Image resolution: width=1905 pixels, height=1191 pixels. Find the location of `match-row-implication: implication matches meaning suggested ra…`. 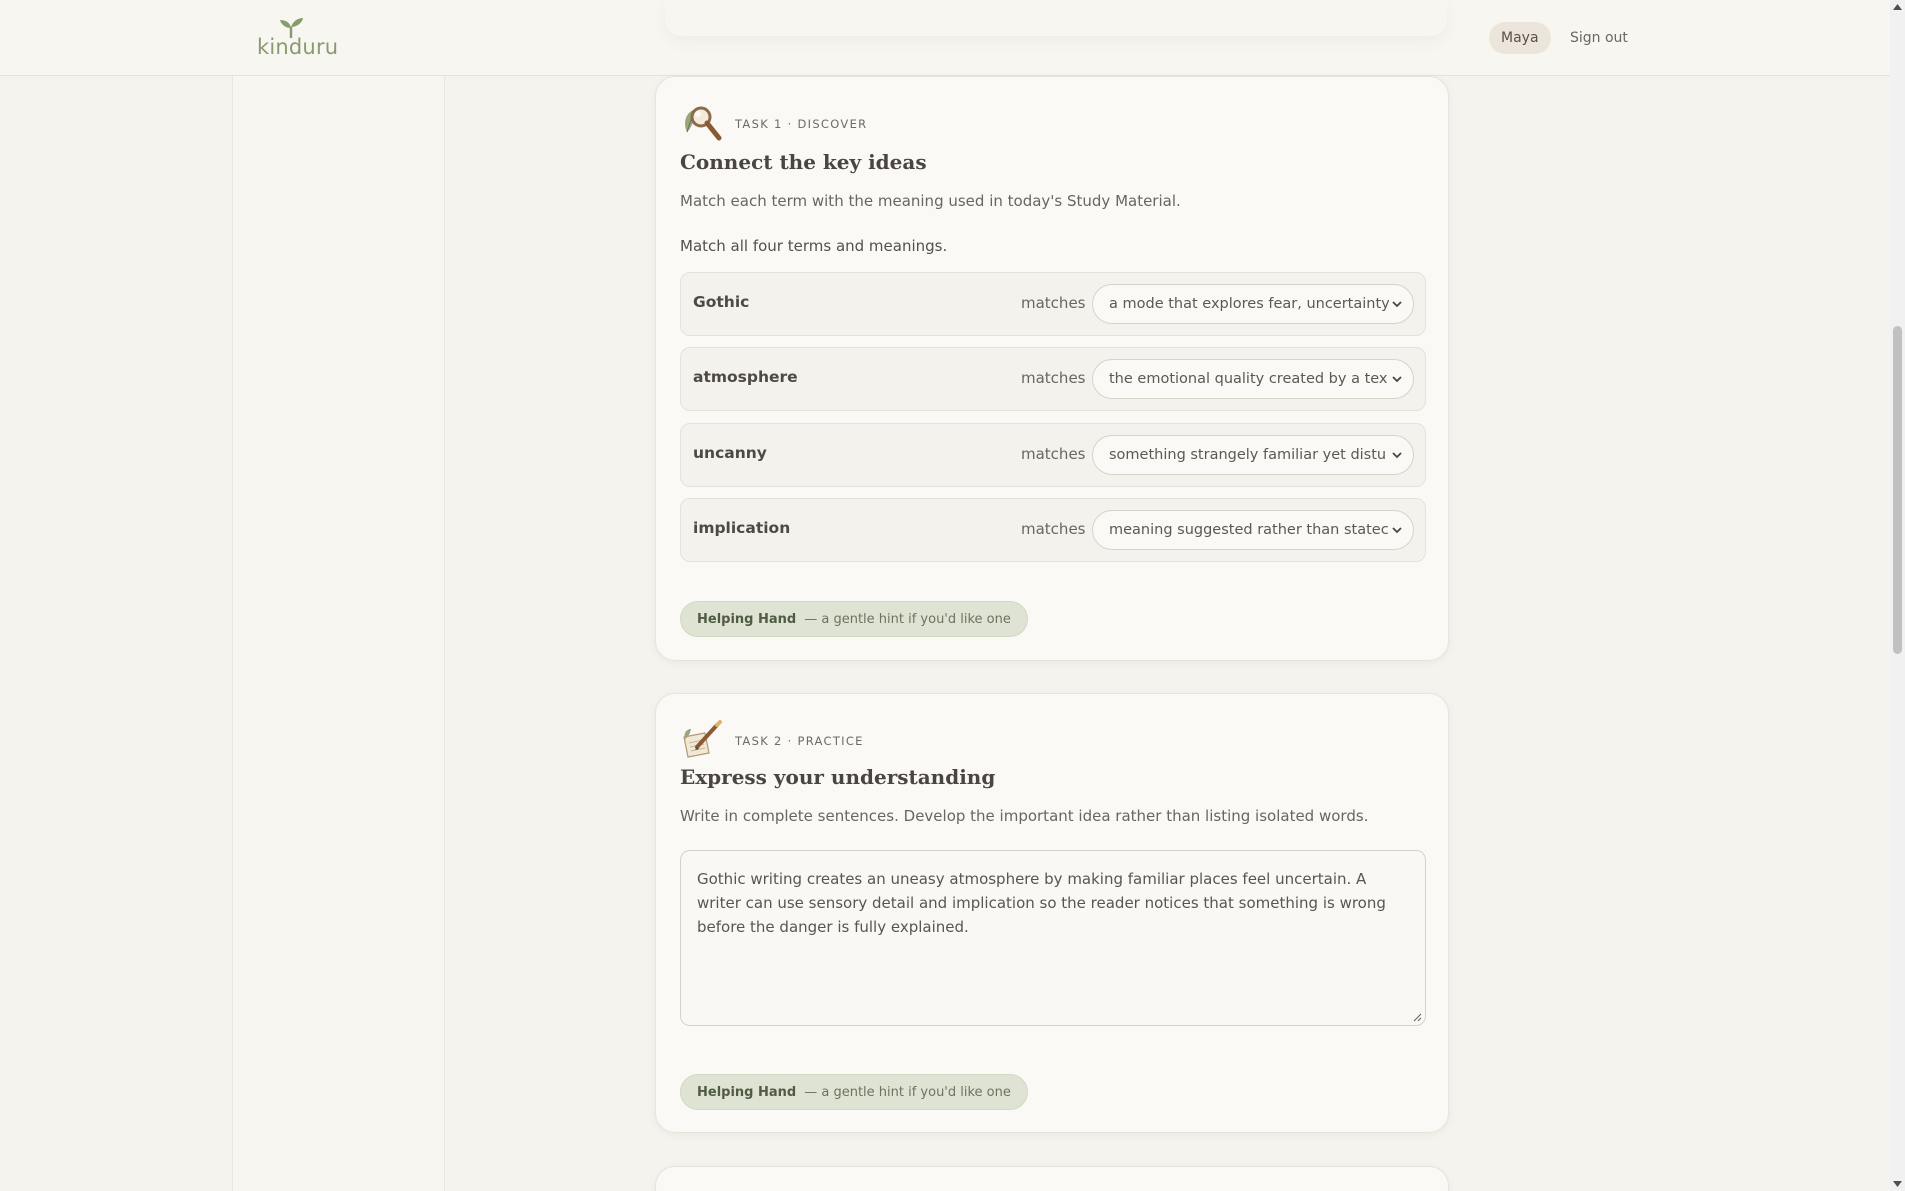

match-row-implication: implication matches meaning suggested ra… is located at coordinates (1053, 530).